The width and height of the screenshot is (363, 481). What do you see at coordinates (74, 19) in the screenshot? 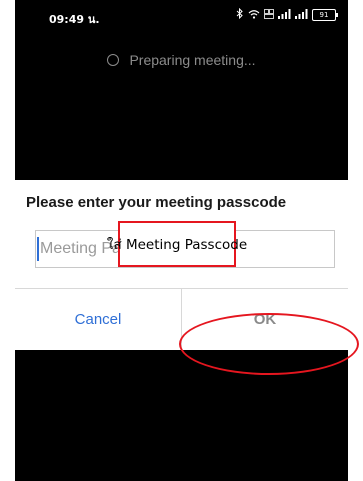
I see `status-time: 09:49 น.` at bounding box center [74, 19].